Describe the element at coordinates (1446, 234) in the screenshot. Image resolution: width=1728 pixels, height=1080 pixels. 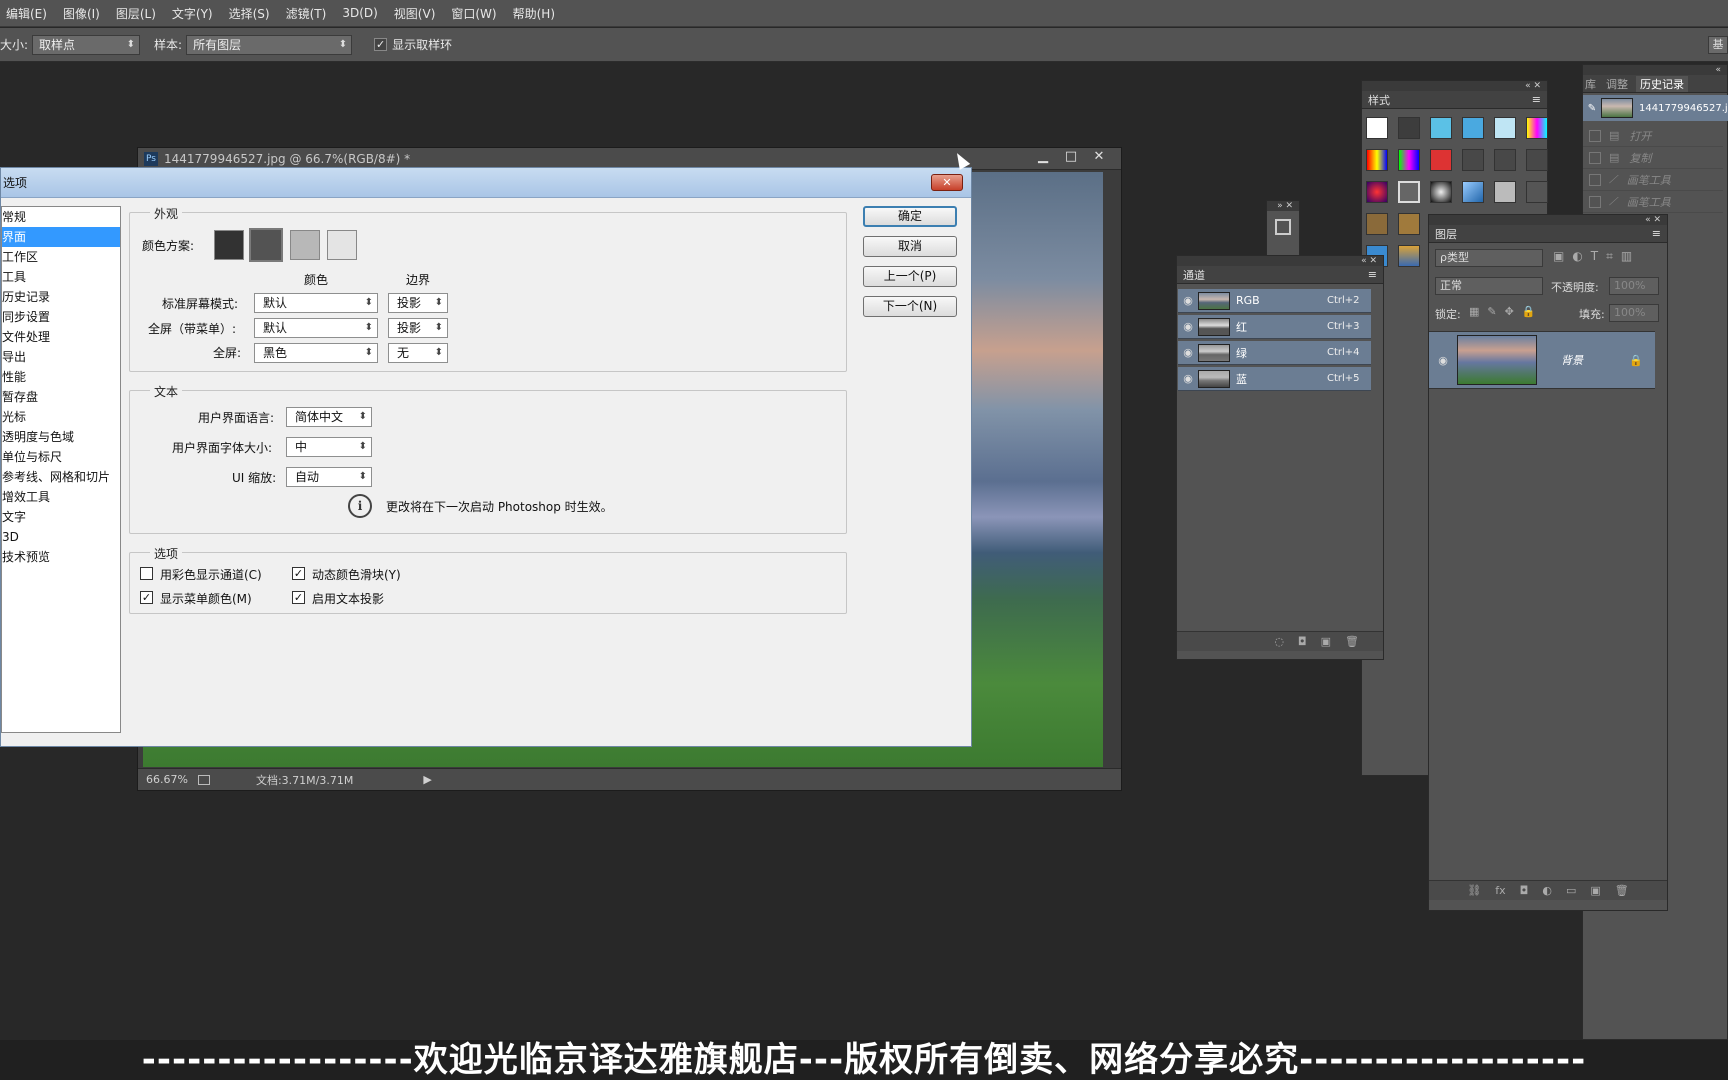
I see `layers-tab: 图层` at that location.